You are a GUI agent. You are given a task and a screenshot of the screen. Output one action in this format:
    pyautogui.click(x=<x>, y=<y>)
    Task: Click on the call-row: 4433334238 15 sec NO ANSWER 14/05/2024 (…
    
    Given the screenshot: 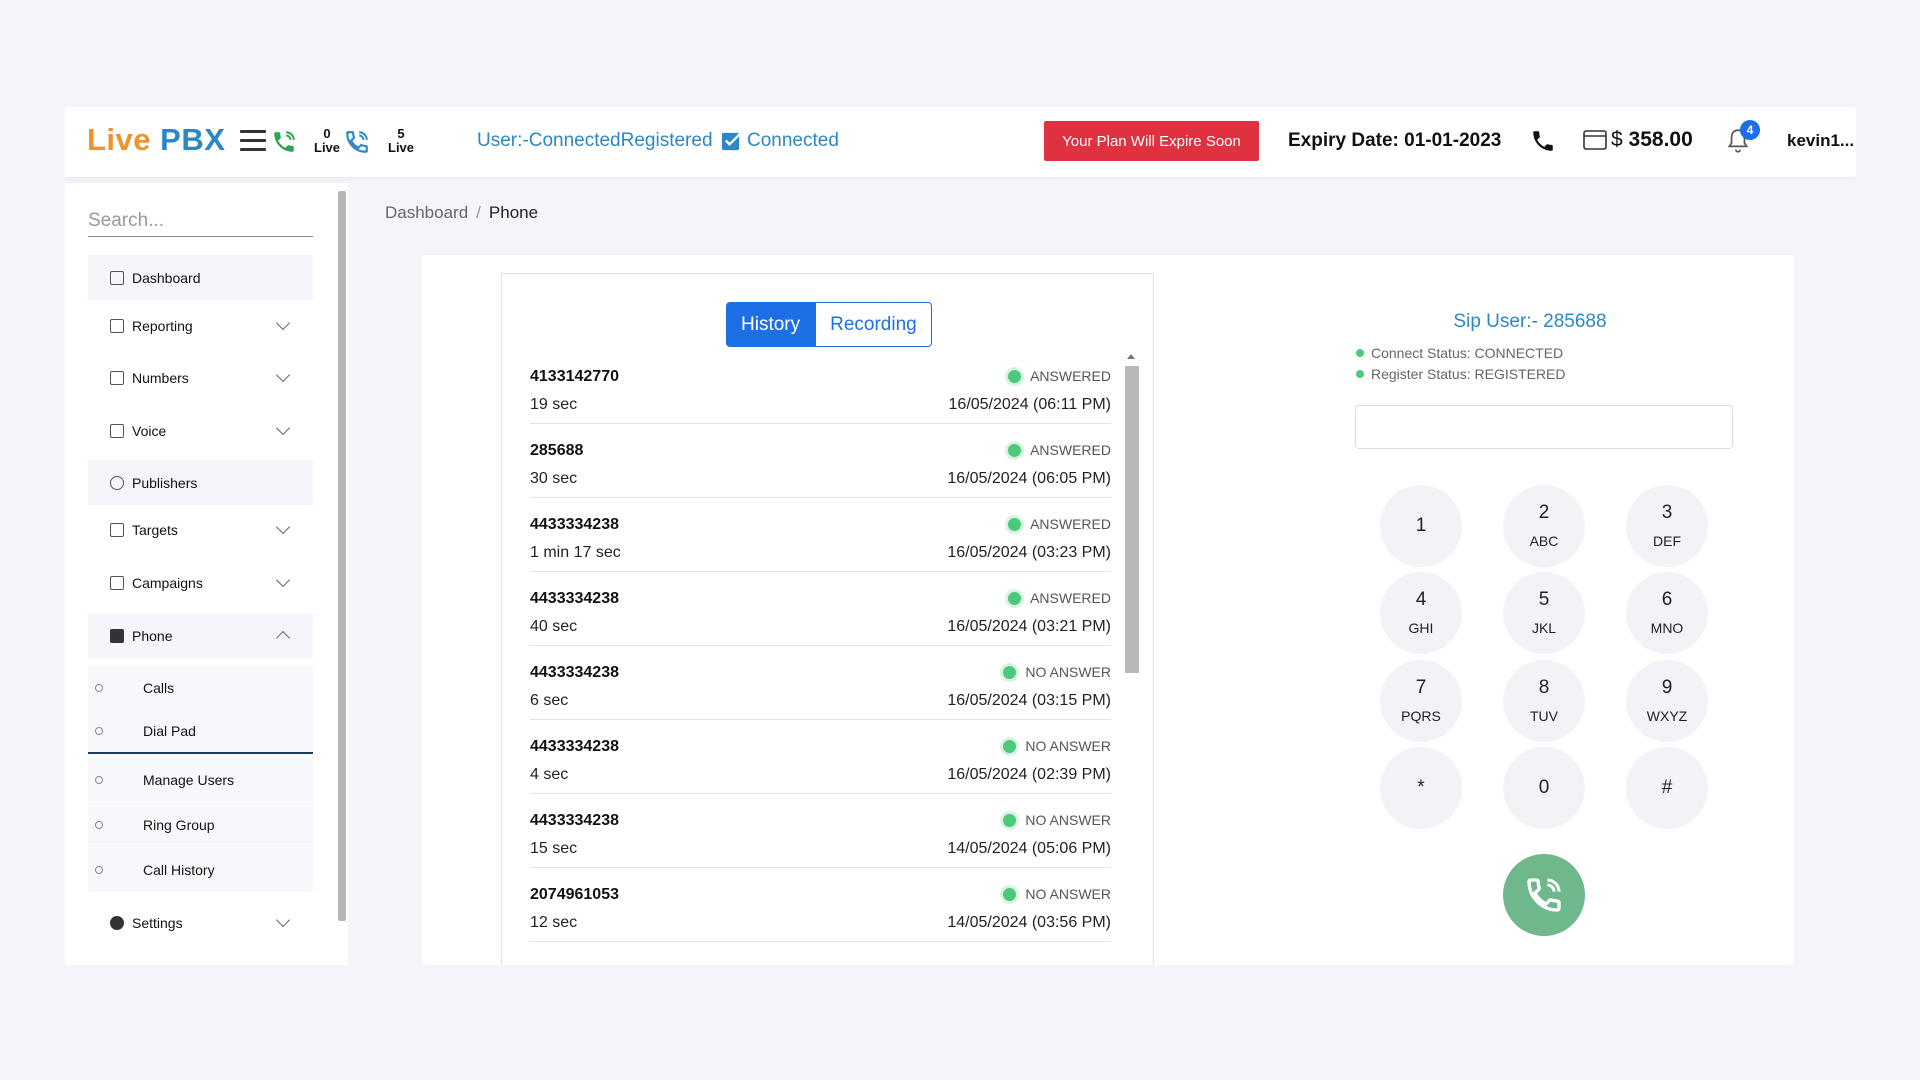 What is the action you would take?
    pyautogui.click(x=820, y=831)
    